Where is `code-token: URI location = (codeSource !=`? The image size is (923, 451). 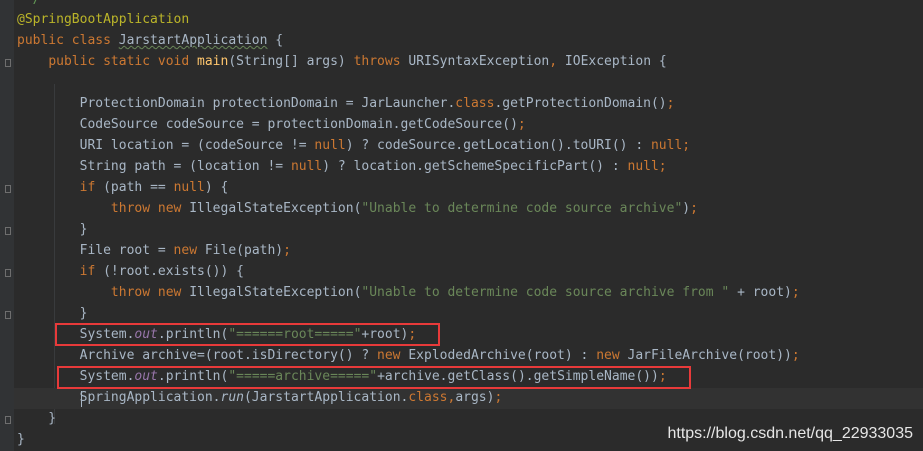
code-token: URI location = (codeSource != is located at coordinates (166, 145).